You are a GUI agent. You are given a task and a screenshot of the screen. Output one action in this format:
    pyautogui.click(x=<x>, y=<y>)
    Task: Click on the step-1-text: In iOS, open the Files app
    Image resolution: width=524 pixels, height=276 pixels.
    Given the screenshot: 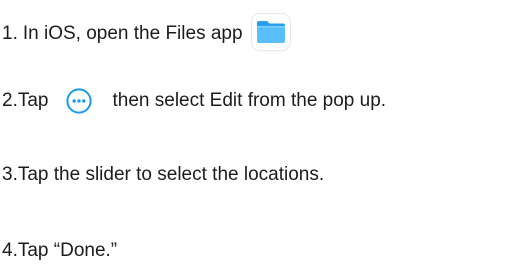 What is the action you would take?
    pyautogui.click(x=132, y=33)
    